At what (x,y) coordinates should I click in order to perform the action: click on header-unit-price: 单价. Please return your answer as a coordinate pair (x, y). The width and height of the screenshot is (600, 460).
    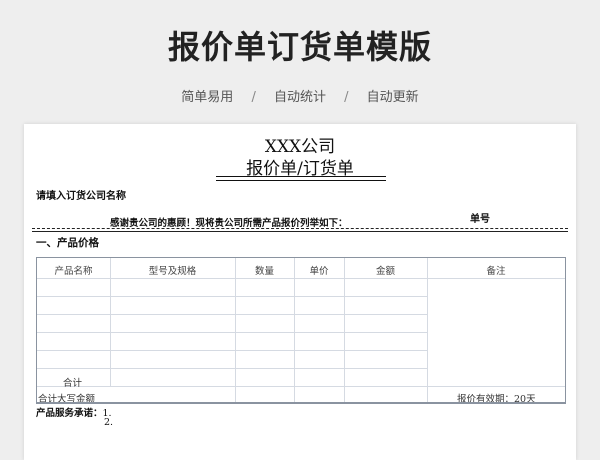
    Looking at the image, I should click on (319, 271).